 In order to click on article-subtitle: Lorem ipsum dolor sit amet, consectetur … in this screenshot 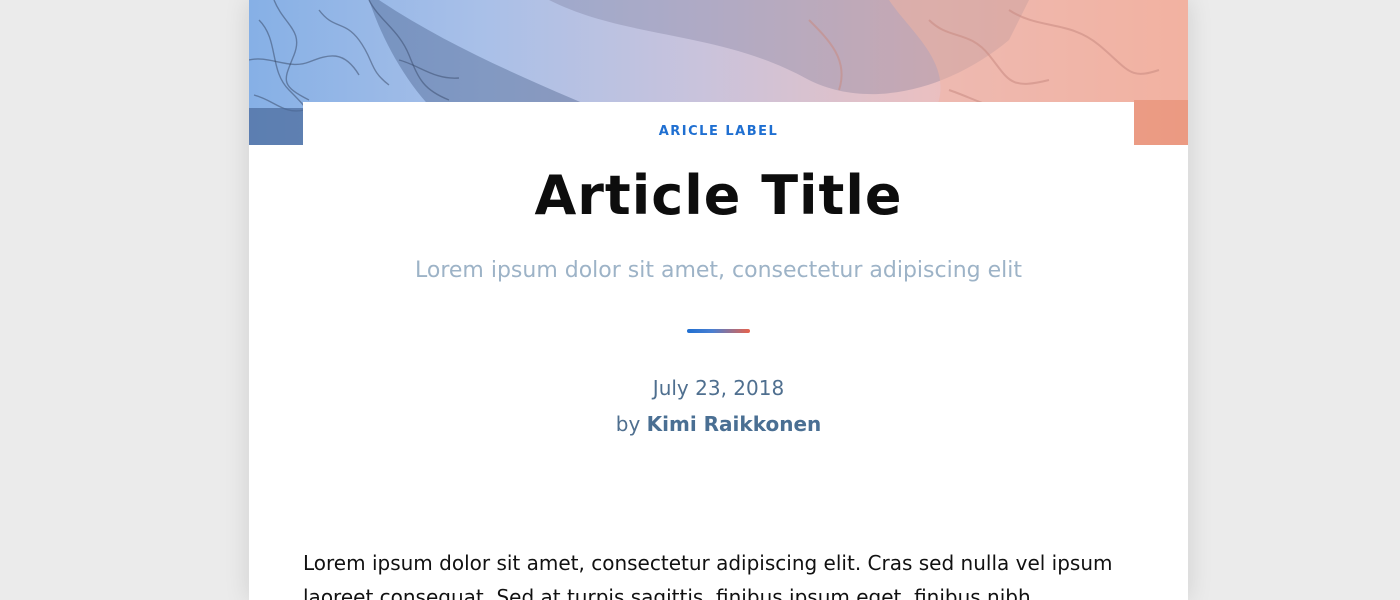, I will do `click(718, 270)`.